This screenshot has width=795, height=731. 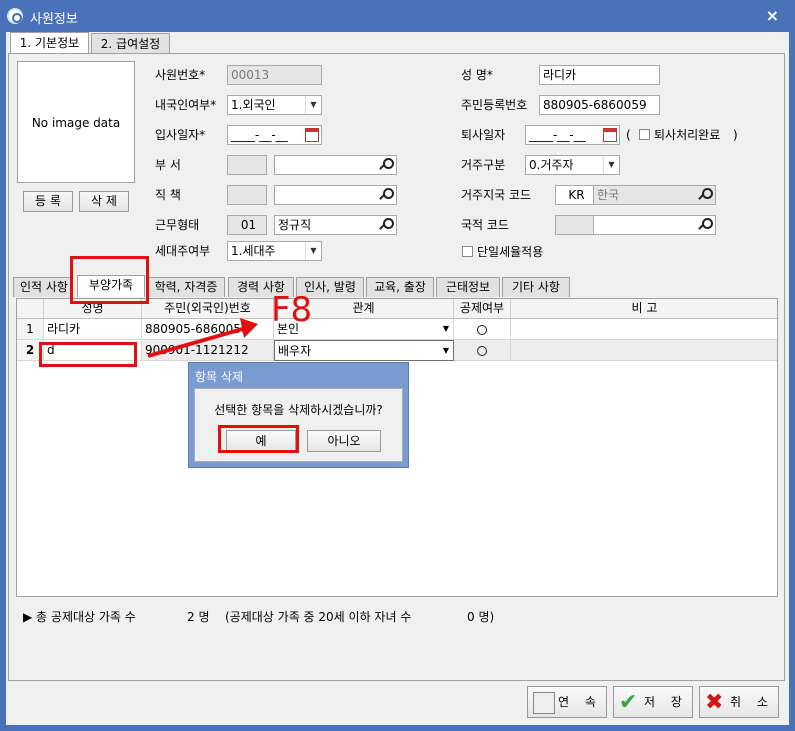 What do you see at coordinates (510, 252) in the screenshot?
I see `single-tax-label: 단일세율적용` at bounding box center [510, 252].